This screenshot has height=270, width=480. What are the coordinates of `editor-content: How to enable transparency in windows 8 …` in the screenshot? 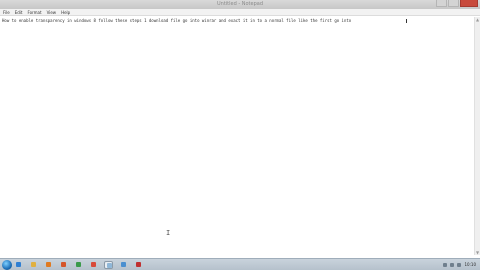 It's located at (177, 20).